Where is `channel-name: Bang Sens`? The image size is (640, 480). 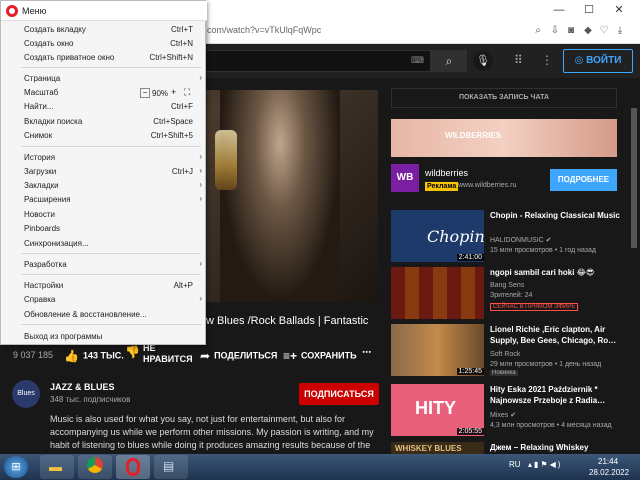 channel-name: Bang Sens is located at coordinates (507, 285).